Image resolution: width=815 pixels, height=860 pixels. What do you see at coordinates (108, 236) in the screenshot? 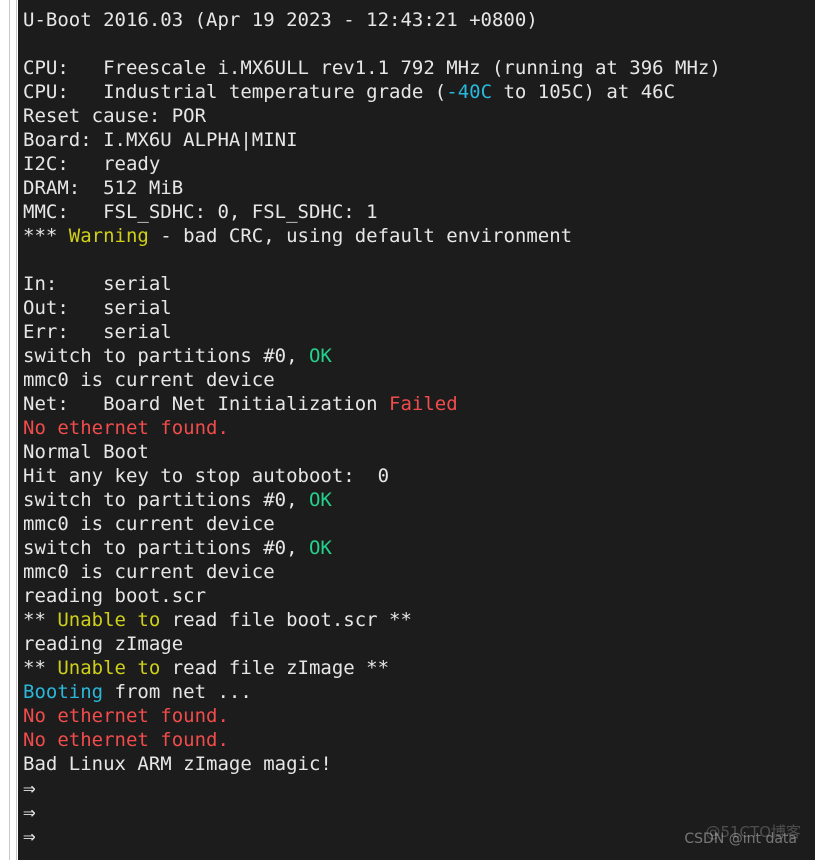
I see `terminal-text-segment: Warning` at bounding box center [108, 236].